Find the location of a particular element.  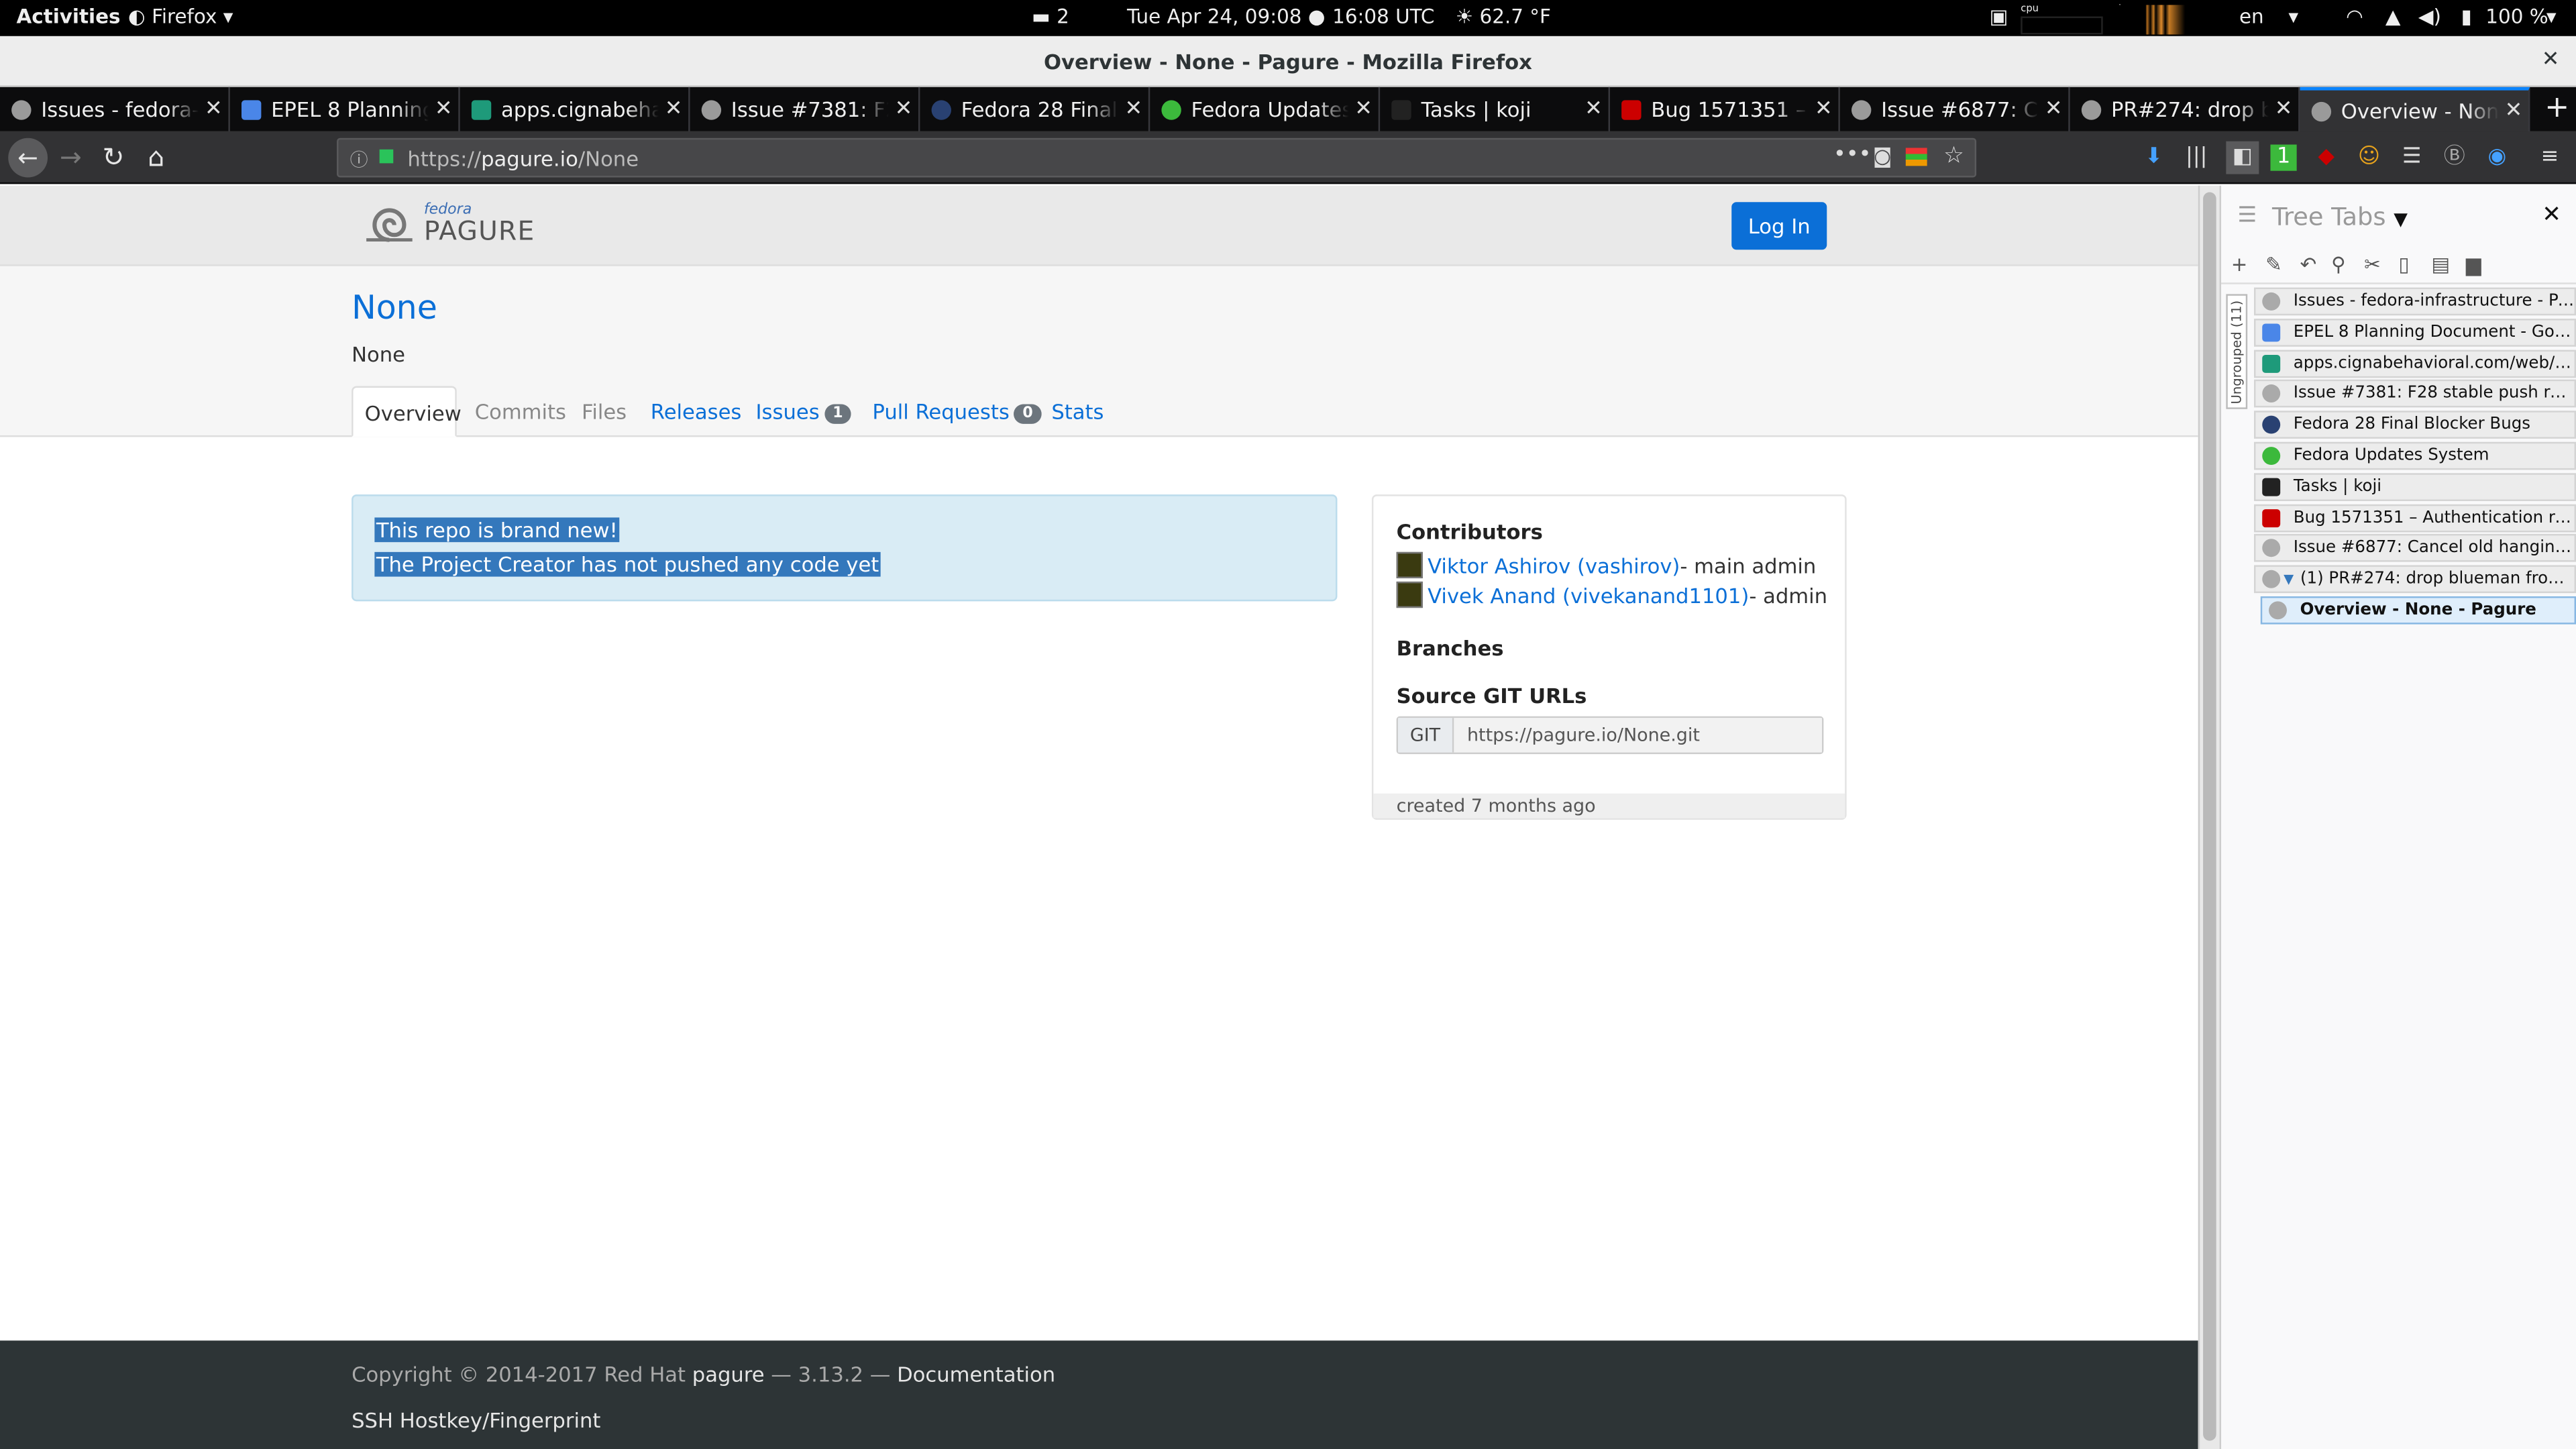

clock: Tue Apr 24, 09:08 ● is located at coordinates (1226, 16).